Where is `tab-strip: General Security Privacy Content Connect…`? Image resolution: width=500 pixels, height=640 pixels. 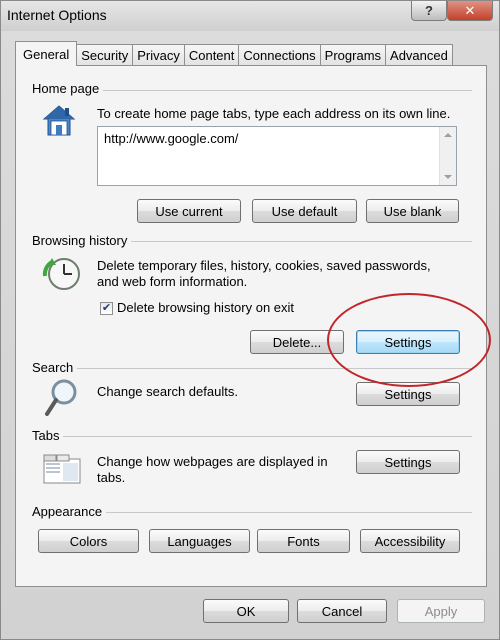 tab-strip: General Security Privacy Content Connect… is located at coordinates (234, 53).